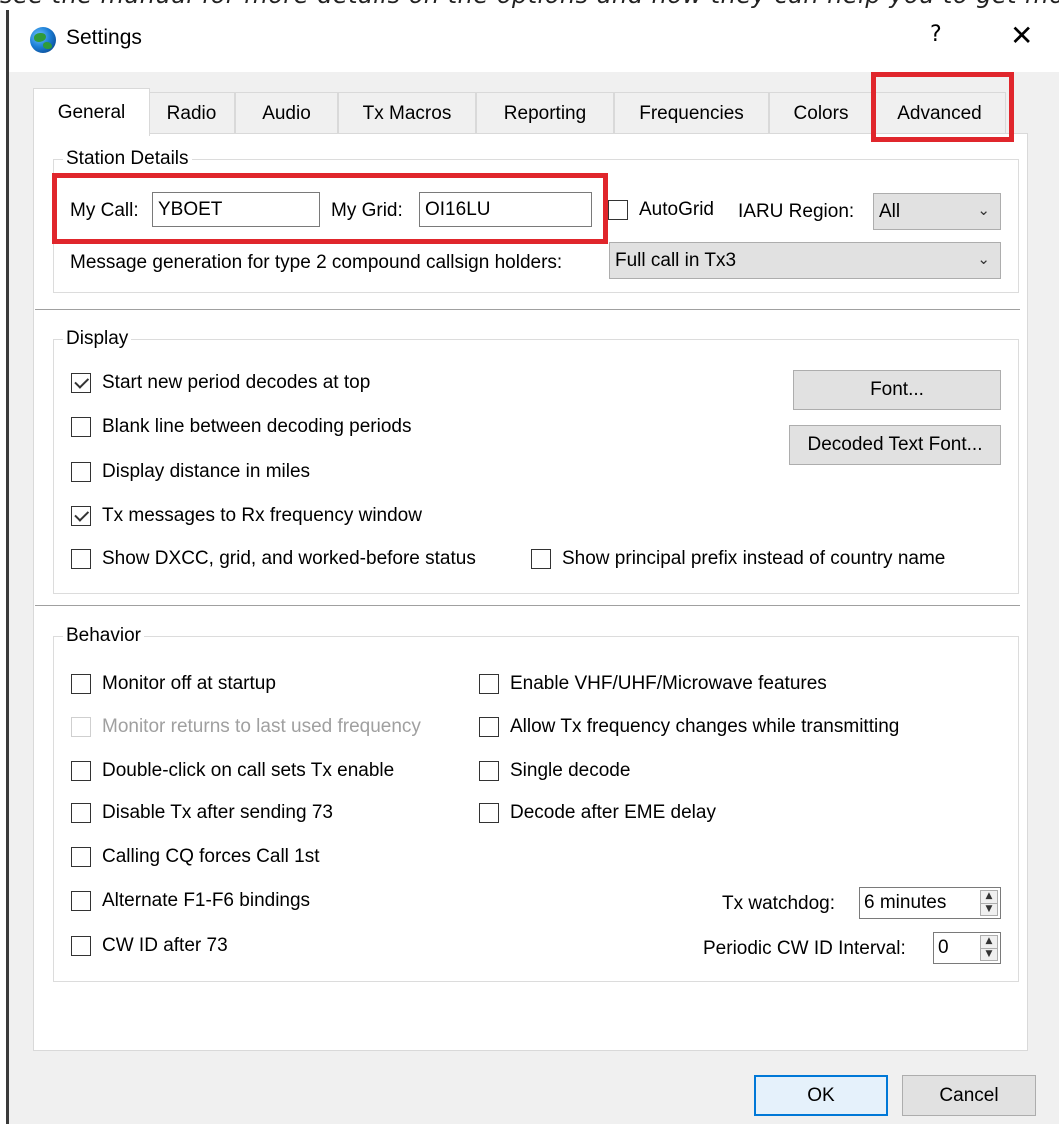 The image size is (1059, 1124). Describe the element at coordinates (691, 113) in the screenshot. I see `tab-frequencies: Frequencies` at that location.